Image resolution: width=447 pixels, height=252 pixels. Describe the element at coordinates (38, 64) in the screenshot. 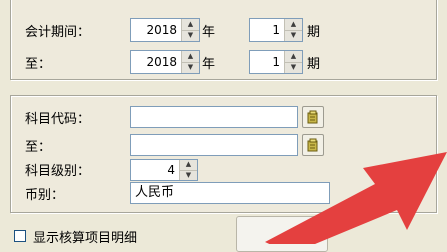

I see `to-period-label: 至：` at that location.